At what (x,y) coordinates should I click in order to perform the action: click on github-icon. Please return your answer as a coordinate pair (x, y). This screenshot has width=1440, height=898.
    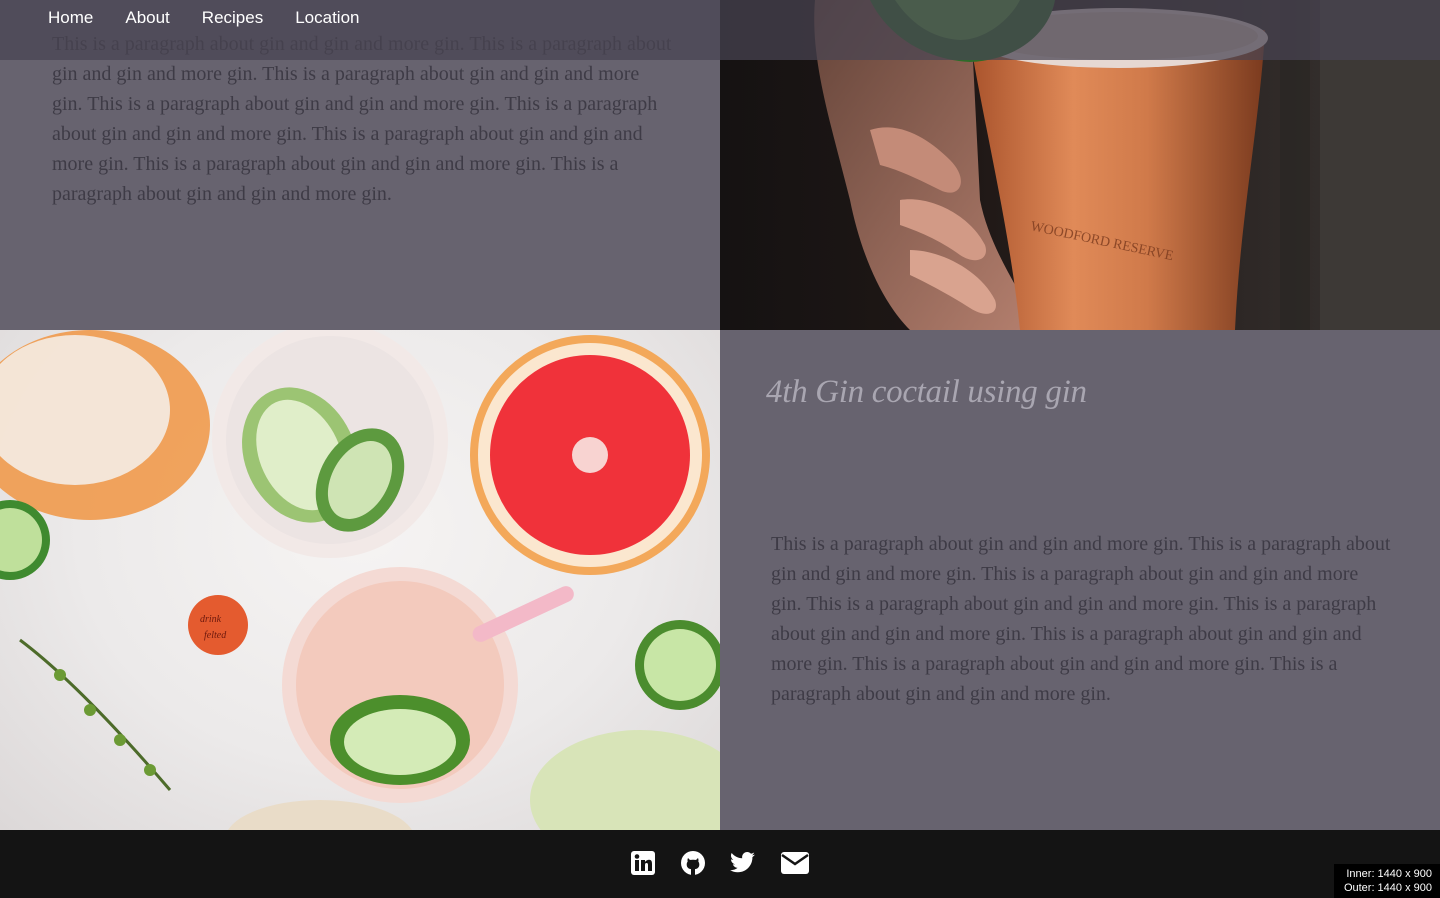
    Looking at the image, I should click on (693, 865).